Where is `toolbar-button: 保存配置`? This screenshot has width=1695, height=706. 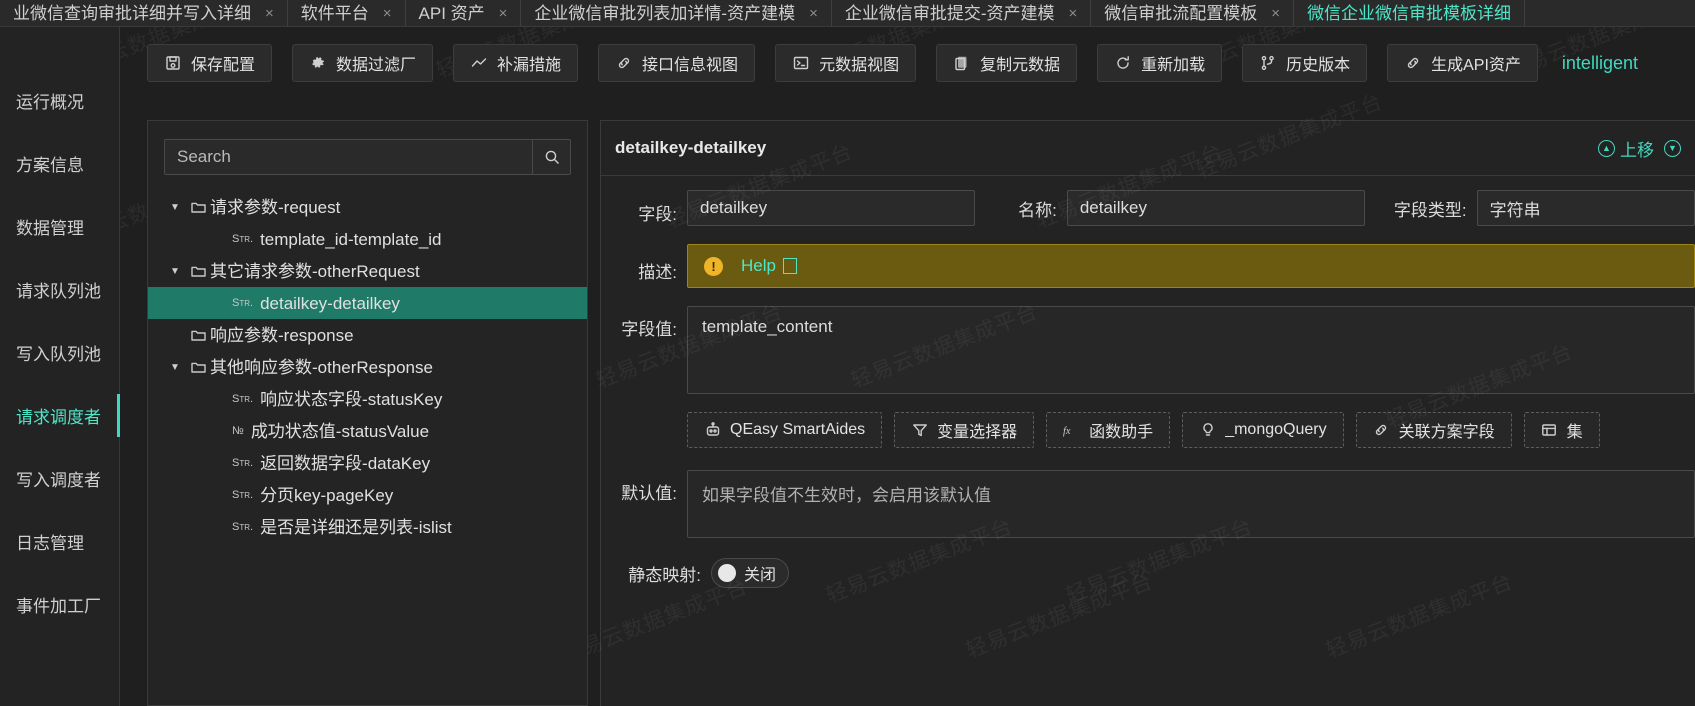 toolbar-button: 保存配置 is located at coordinates (210, 63).